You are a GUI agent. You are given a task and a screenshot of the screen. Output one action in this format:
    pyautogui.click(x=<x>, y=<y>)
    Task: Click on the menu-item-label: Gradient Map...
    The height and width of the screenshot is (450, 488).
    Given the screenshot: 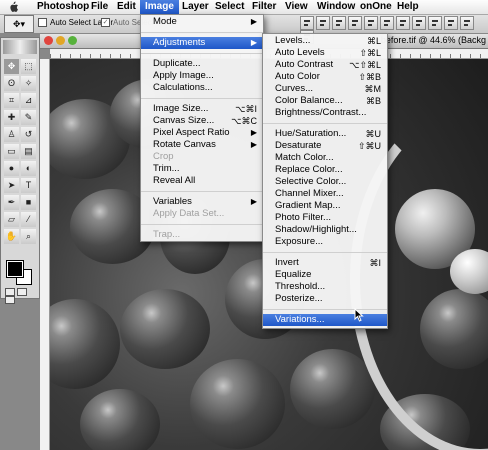 What is the action you would take?
    pyautogui.click(x=308, y=205)
    